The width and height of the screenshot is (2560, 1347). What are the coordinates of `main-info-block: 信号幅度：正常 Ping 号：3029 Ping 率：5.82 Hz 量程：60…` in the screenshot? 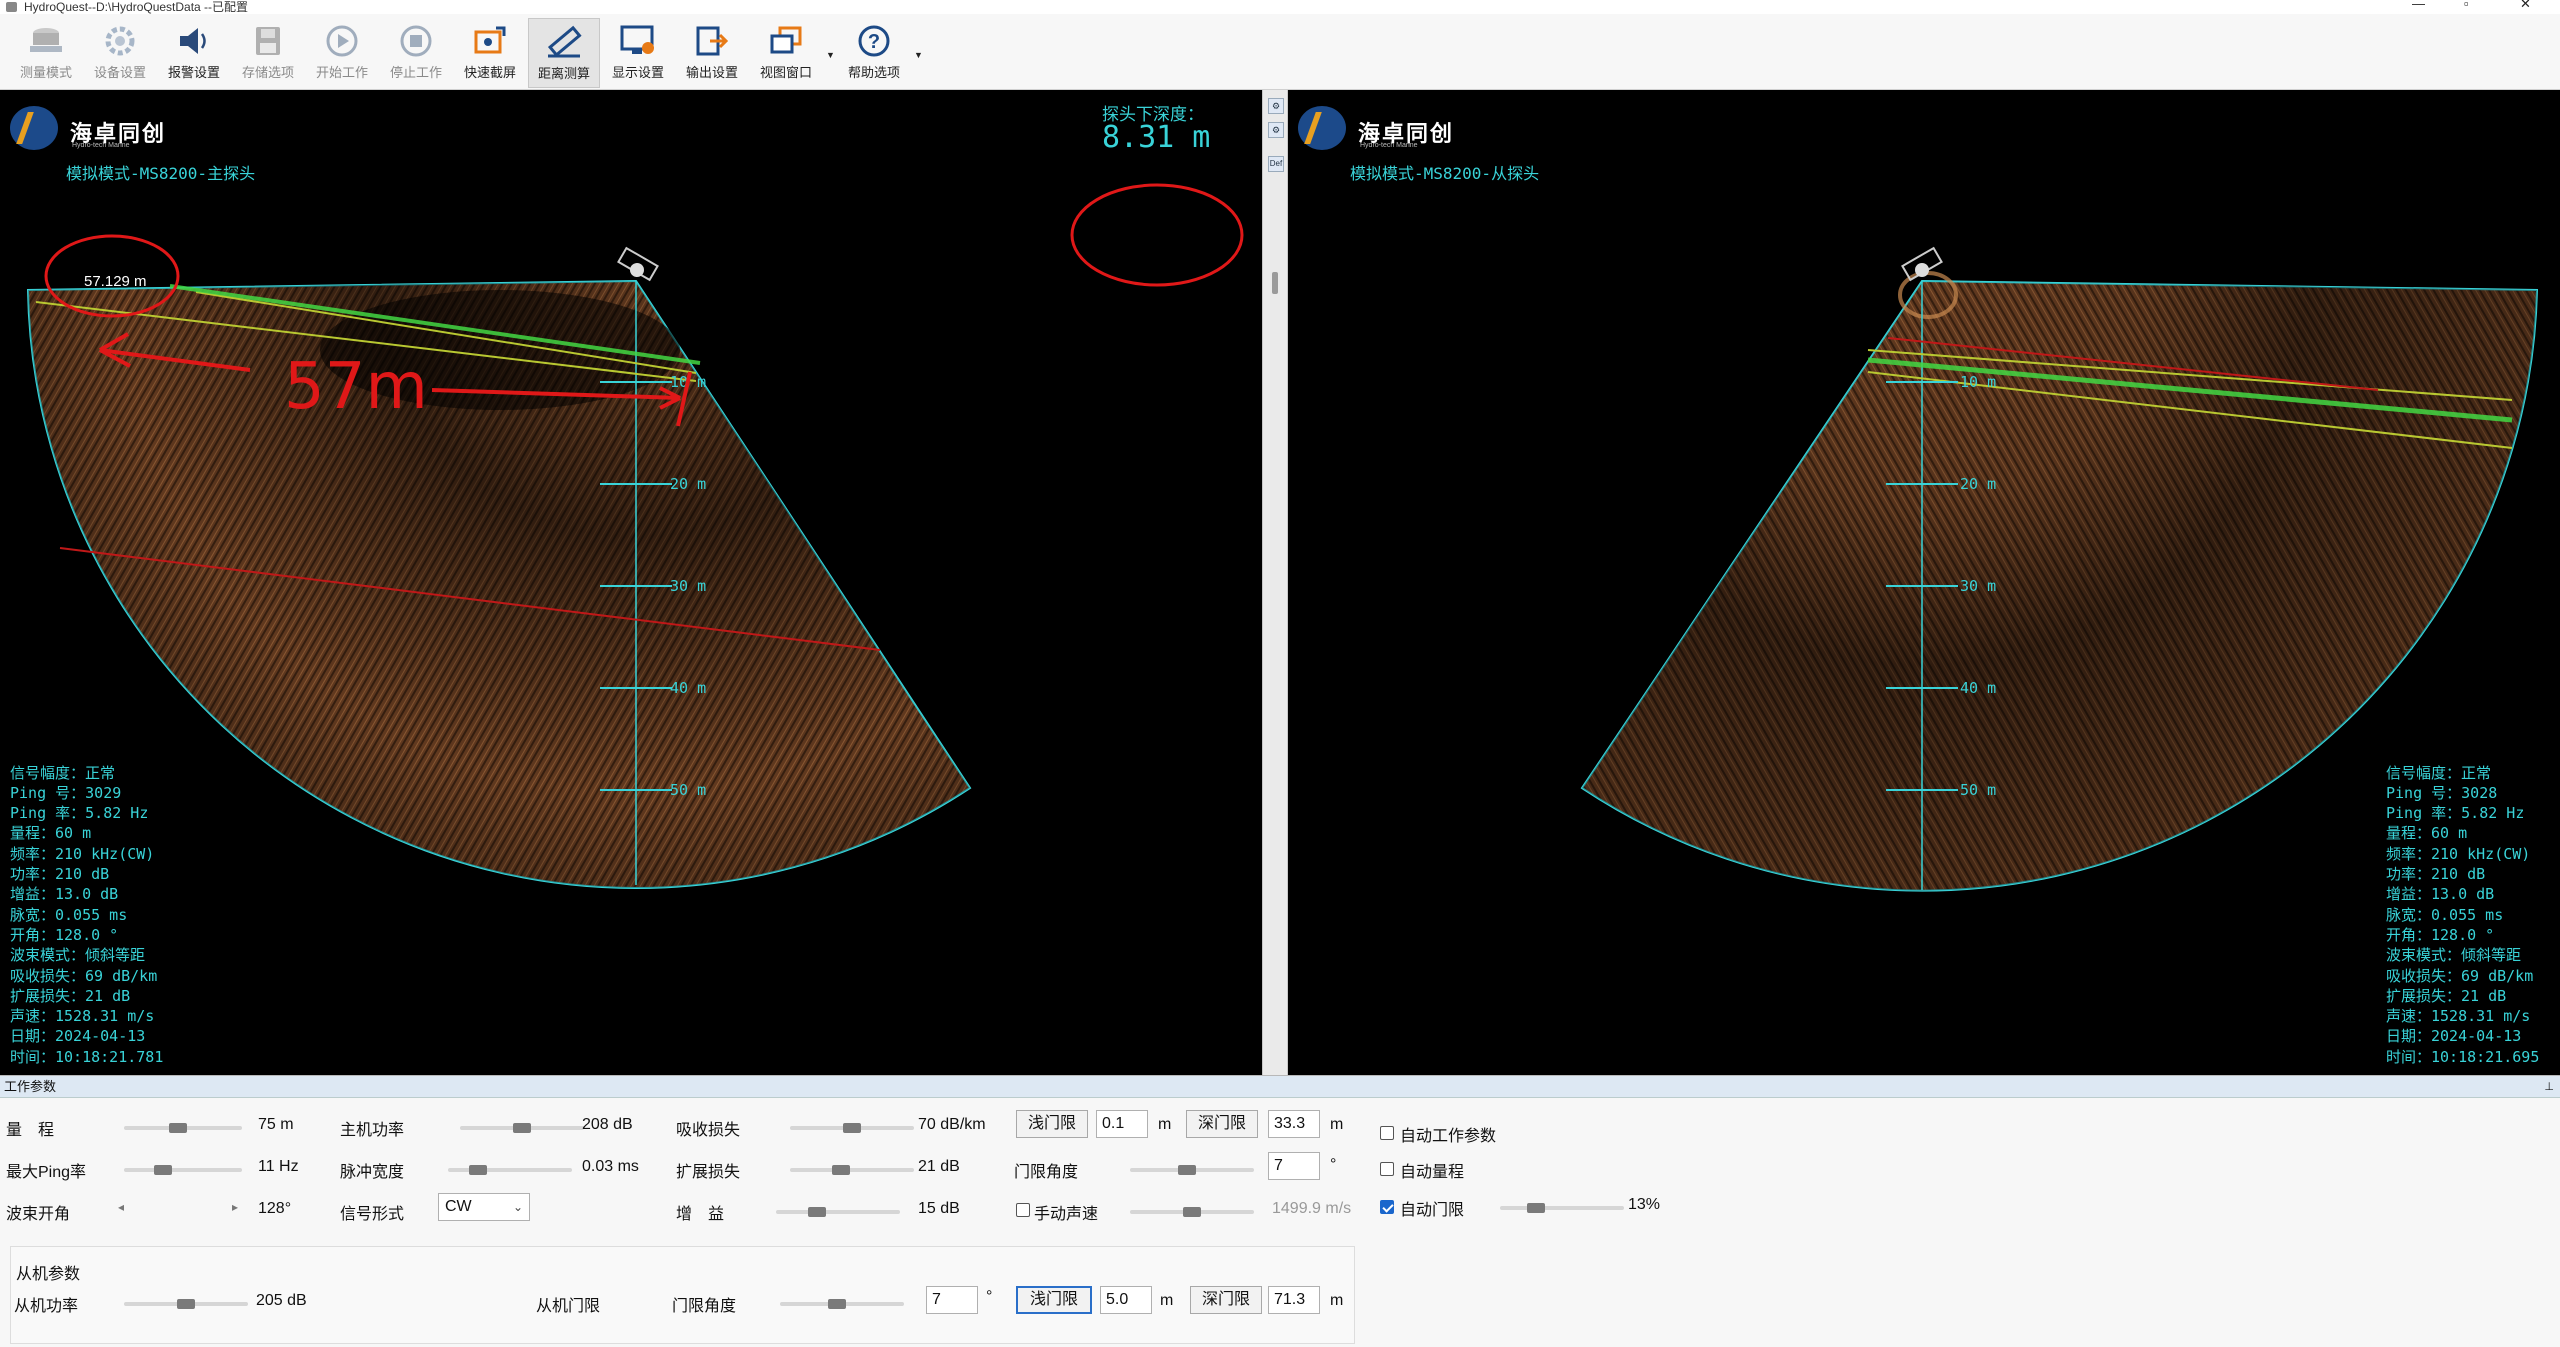 It's located at (87, 914).